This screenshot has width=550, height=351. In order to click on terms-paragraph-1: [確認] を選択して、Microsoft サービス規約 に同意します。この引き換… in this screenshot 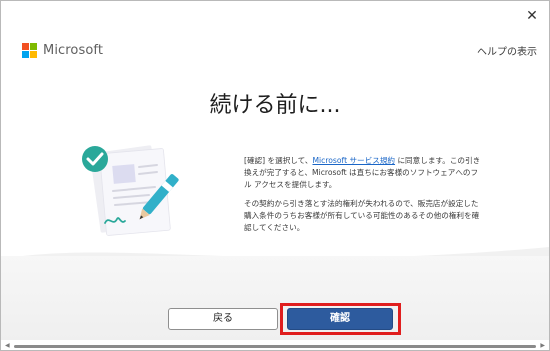, I will do `click(362, 172)`.